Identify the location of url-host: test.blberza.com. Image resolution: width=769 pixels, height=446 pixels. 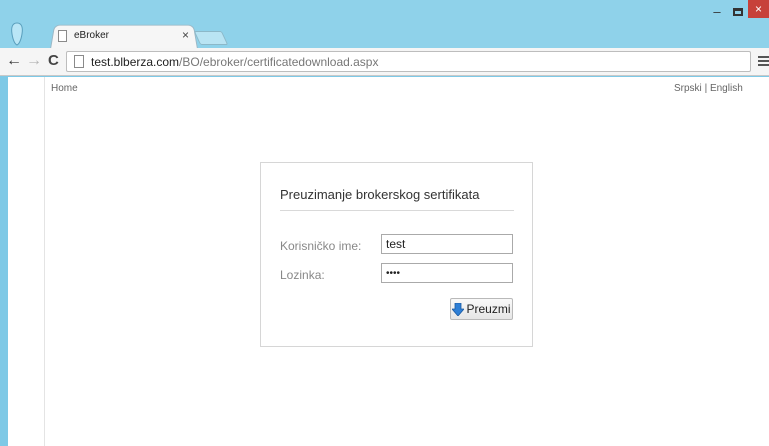
(135, 62).